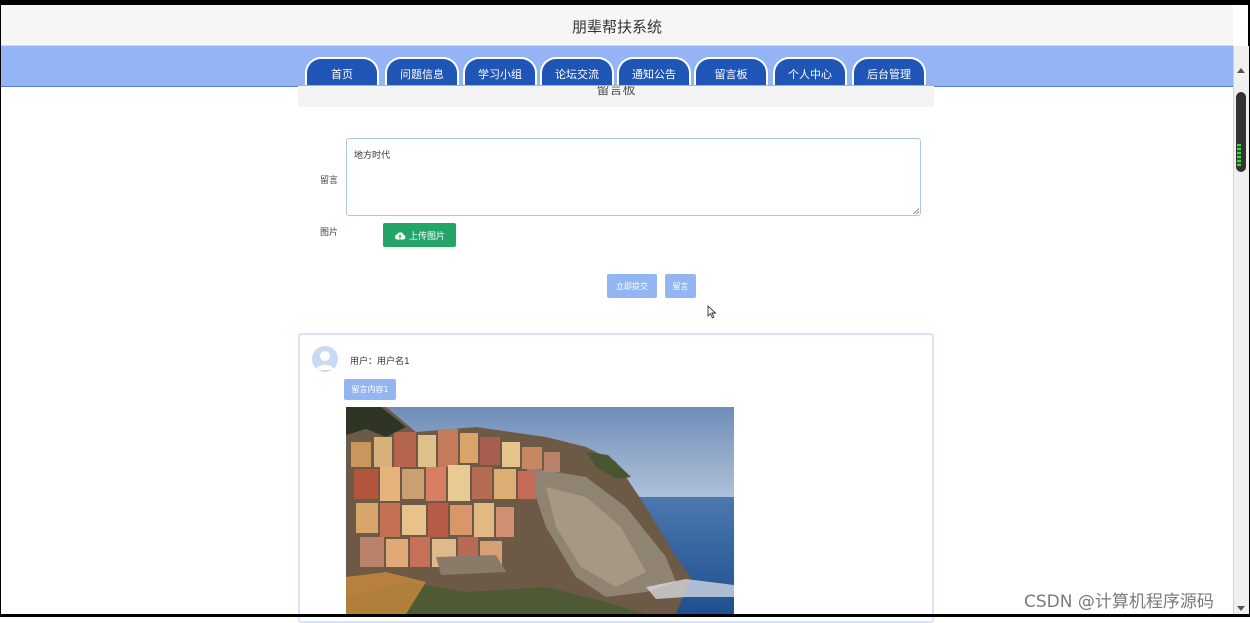 Image resolution: width=1250 pixels, height=623 pixels. I want to click on submit-button: 立即提交, so click(632, 286).